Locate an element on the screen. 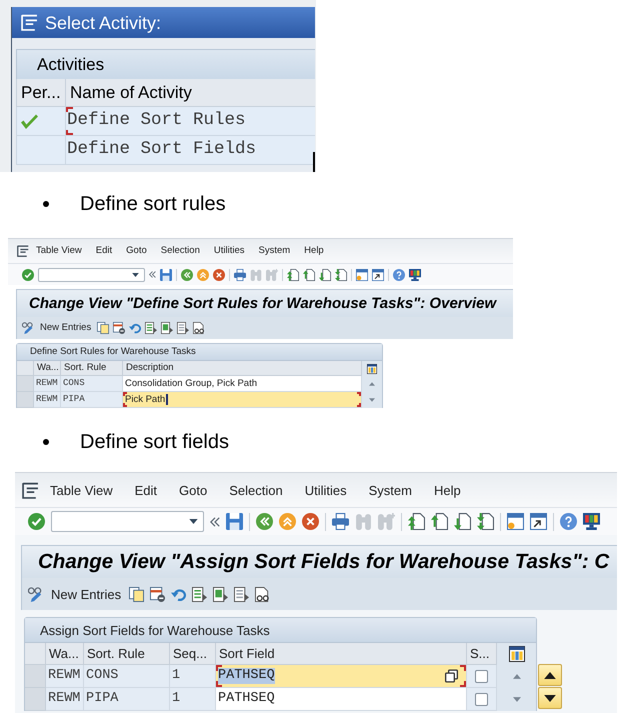 The image size is (625, 713). triangle-up-icon is located at coordinates (550, 675).